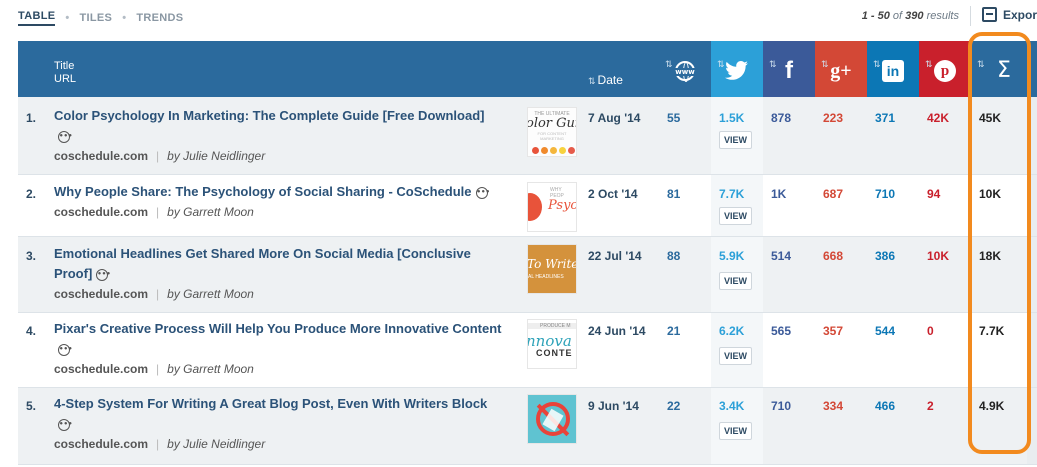  What do you see at coordinates (732, 256) in the screenshot?
I see `twitter-count: 5.9K` at bounding box center [732, 256].